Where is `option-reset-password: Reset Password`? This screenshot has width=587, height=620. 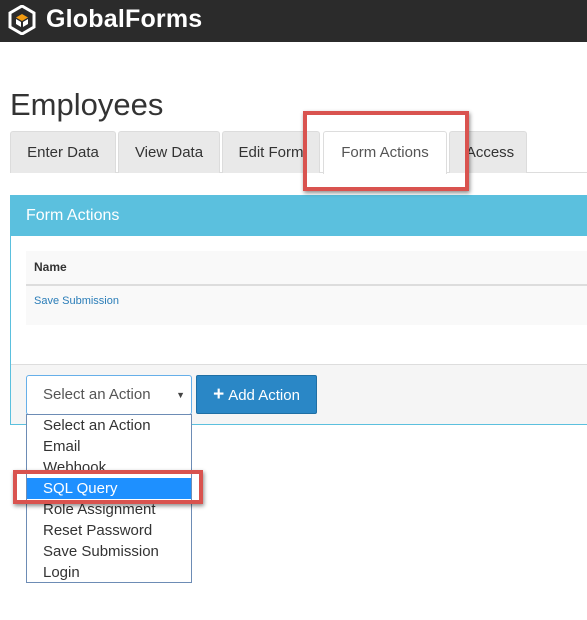
option-reset-password: Reset Password is located at coordinates (109, 530).